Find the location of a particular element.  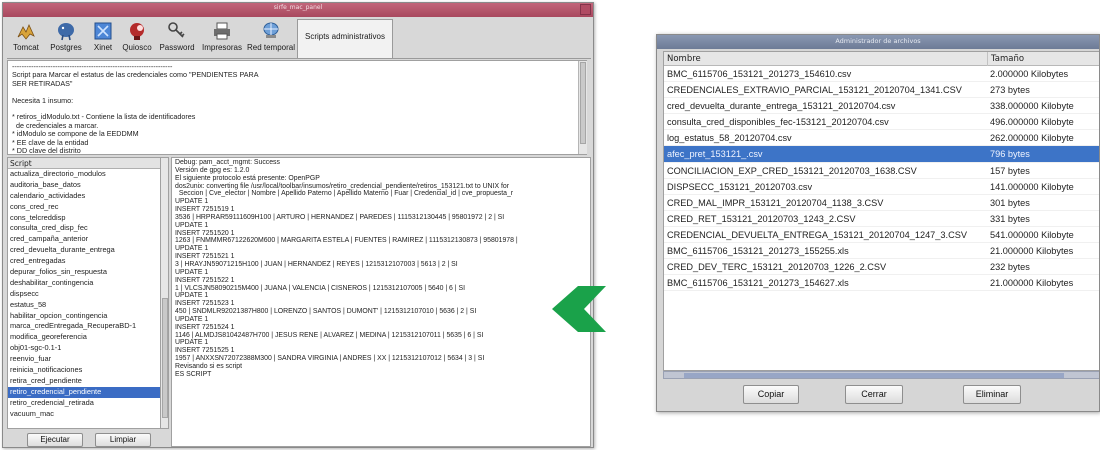

script-list-item: cons_cred_rec is located at coordinates (84, 207).